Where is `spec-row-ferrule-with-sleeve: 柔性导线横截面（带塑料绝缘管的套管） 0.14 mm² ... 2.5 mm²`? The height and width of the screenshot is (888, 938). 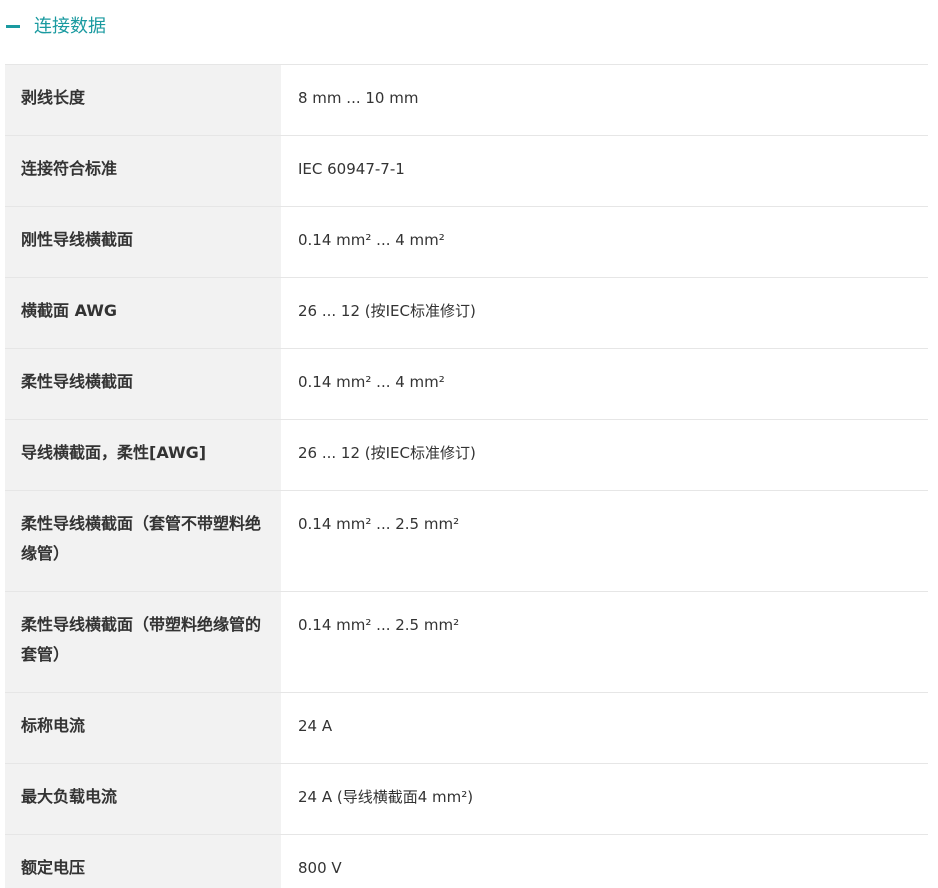 spec-row-ferrule-with-sleeve: 柔性导线横截面（带塑料绝缘管的套管） 0.14 mm² ... 2.5 mm² is located at coordinates (466, 642).